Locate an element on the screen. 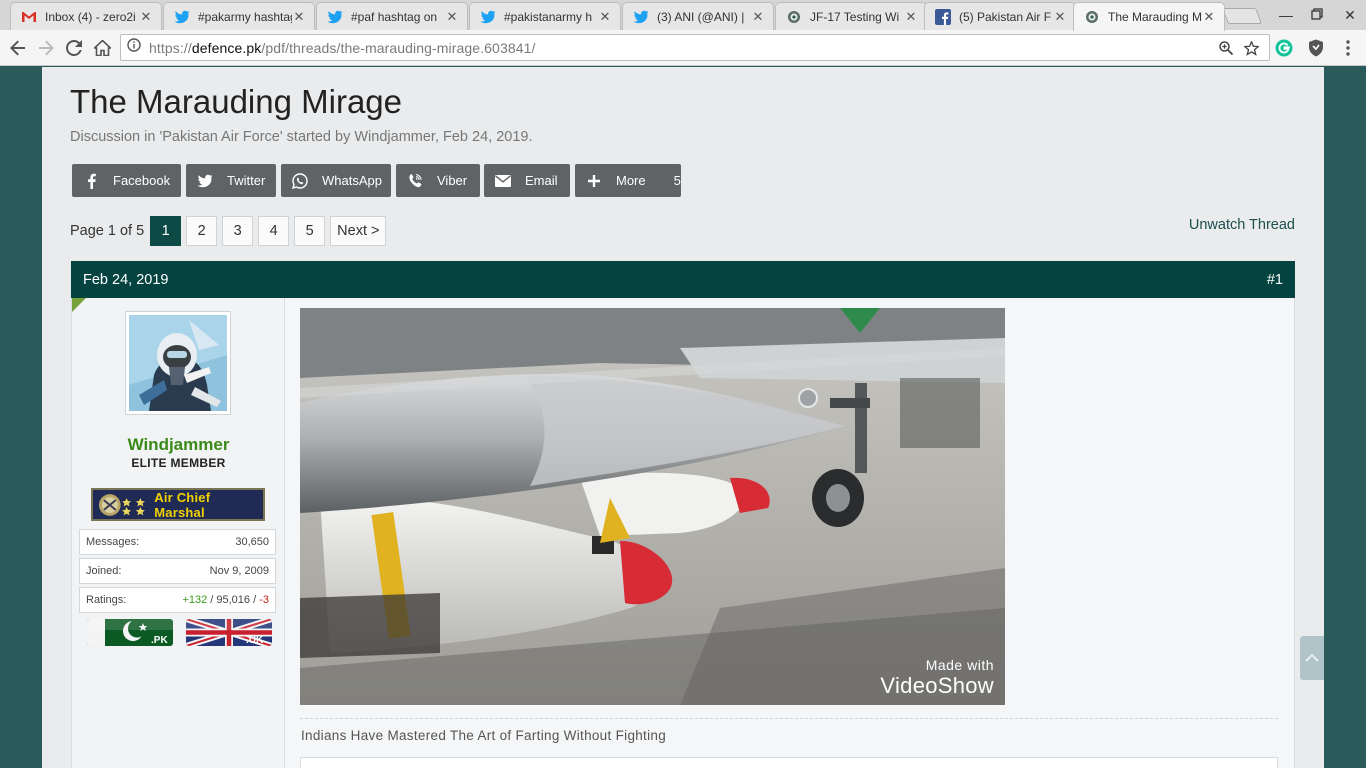 The image size is (1366, 768). browser-tab-facebook: (5) Pakistan Air F ✕ is located at coordinates (1000, 16).